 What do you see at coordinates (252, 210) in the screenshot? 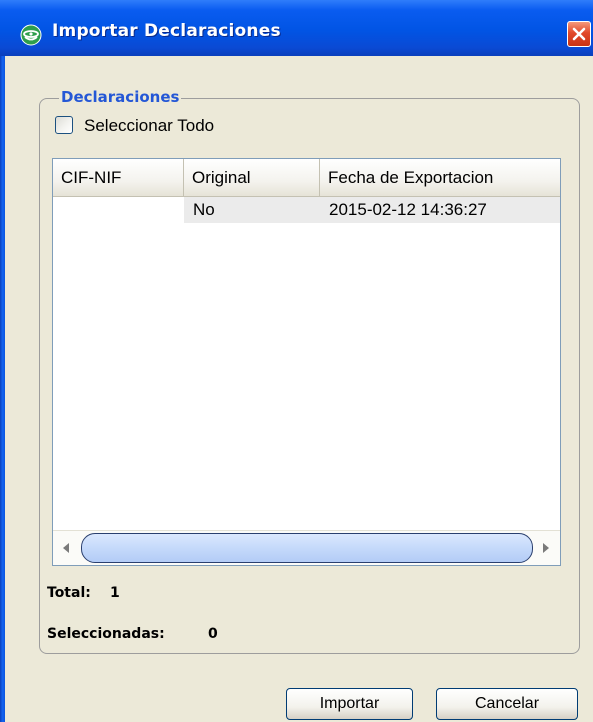
I see `cell-original: No` at bounding box center [252, 210].